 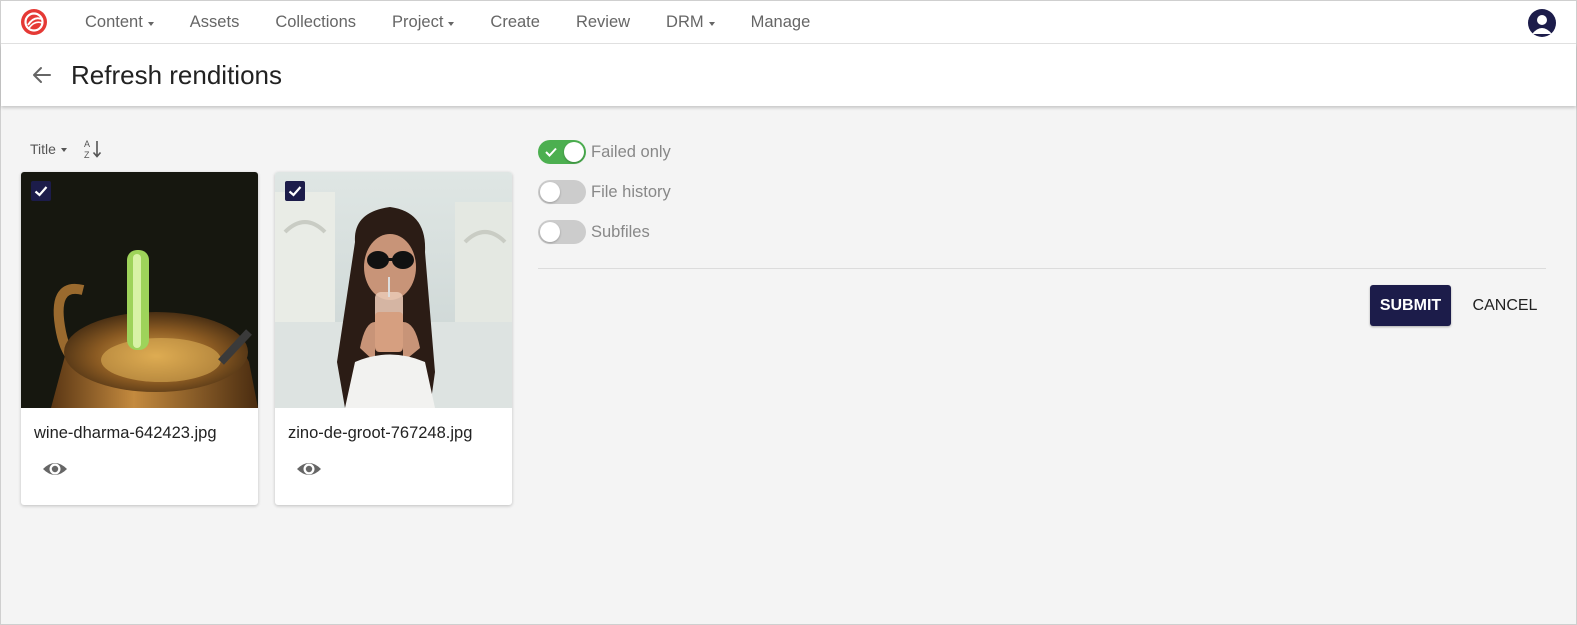 What do you see at coordinates (562, 232) in the screenshot?
I see `subfiles-toggle` at bounding box center [562, 232].